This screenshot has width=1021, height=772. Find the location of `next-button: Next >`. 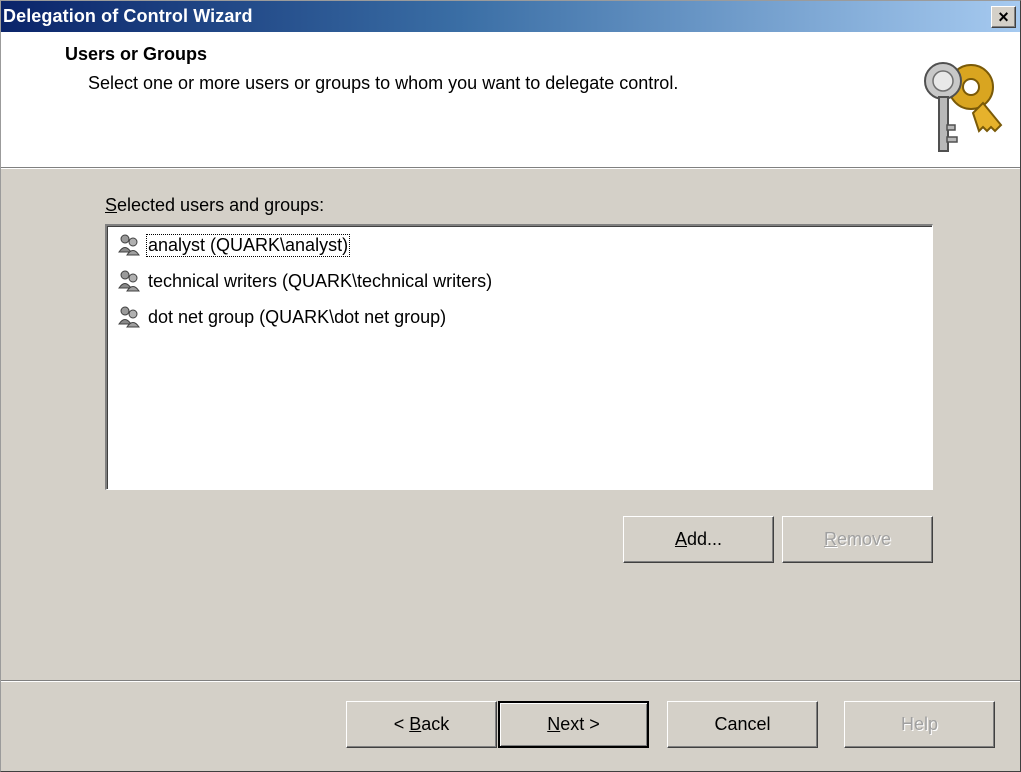

next-button: Next > is located at coordinates (573, 724).